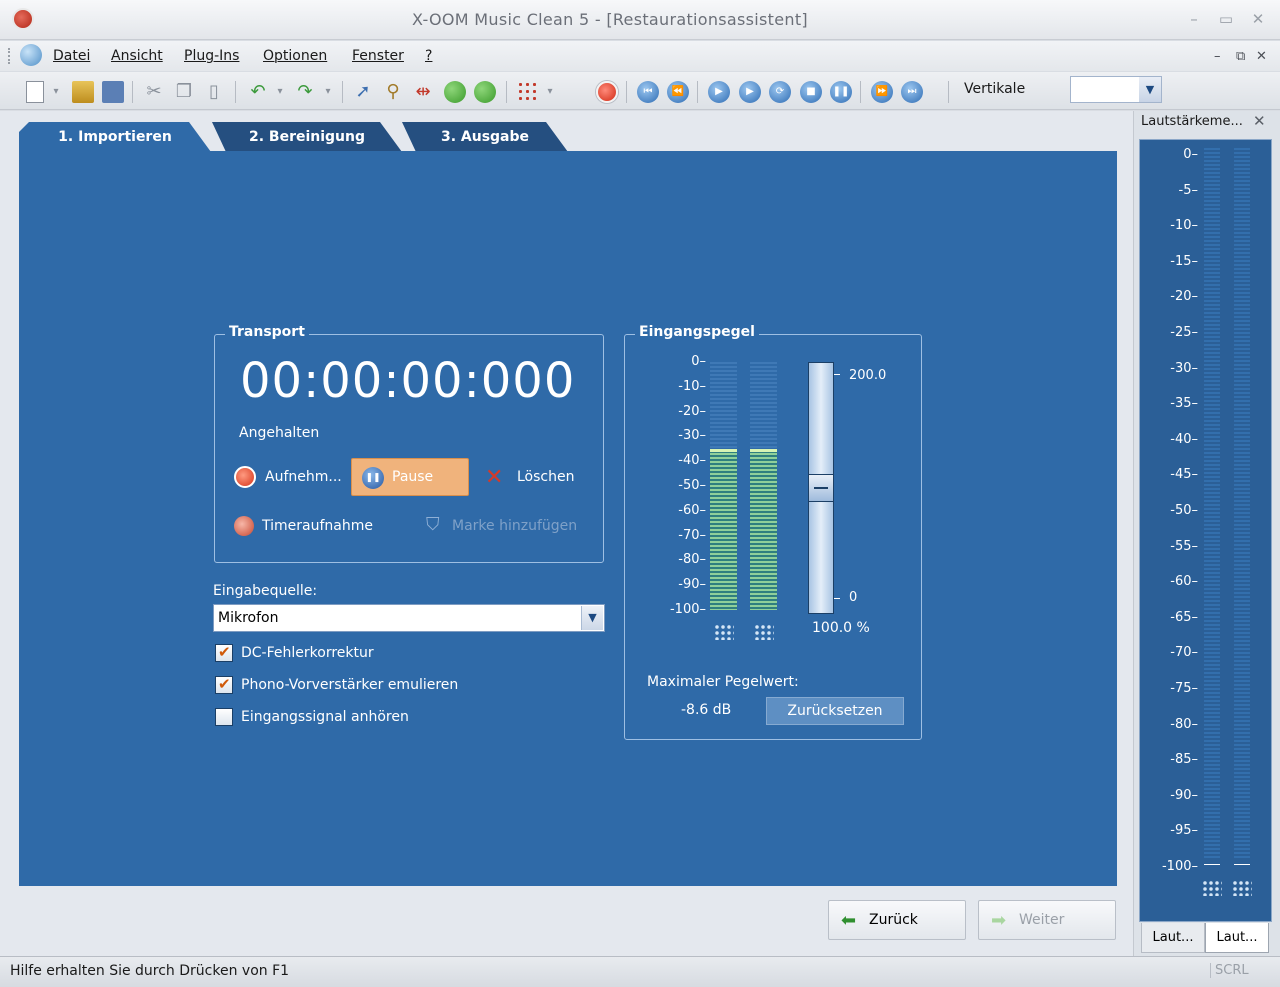 Image resolution: width=1280 pixels, height=987 pixels. Describe the element at coordinates (912, 92) in the screenshot. I see `skip-end-icon: ⏭` at that location.